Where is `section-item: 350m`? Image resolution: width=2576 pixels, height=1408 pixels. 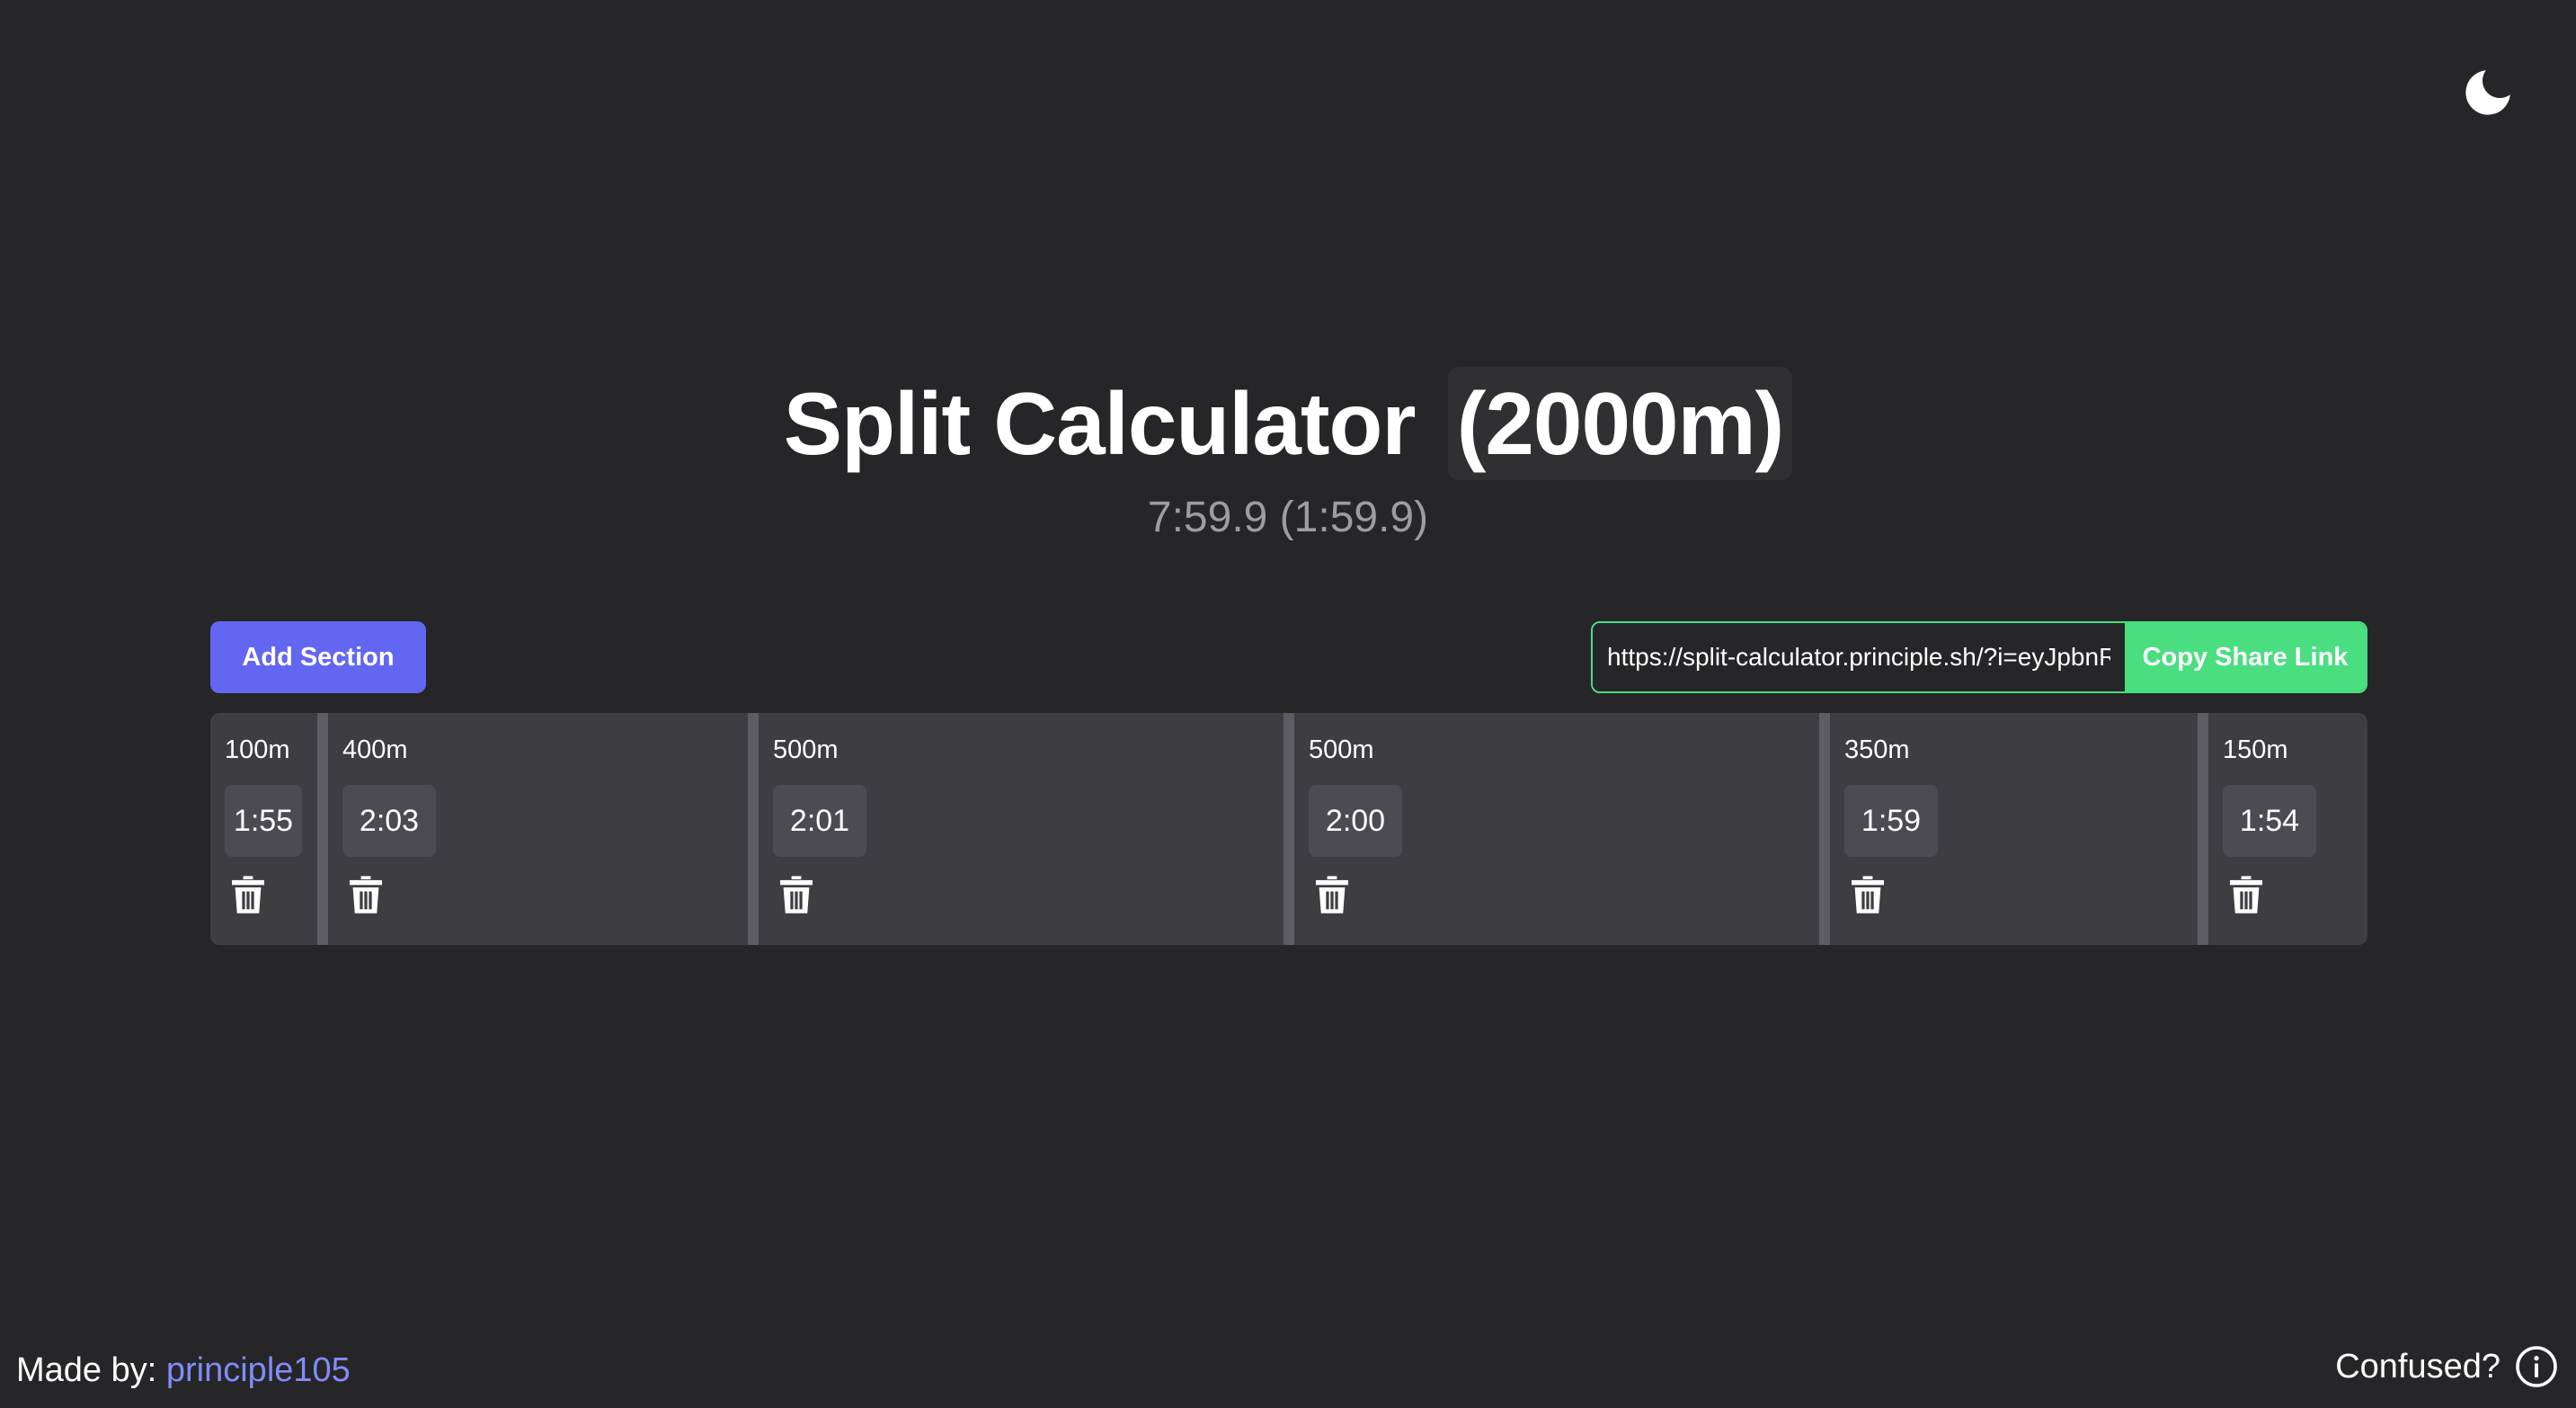
section-item: 350m is located at coordinates (2014, 829).